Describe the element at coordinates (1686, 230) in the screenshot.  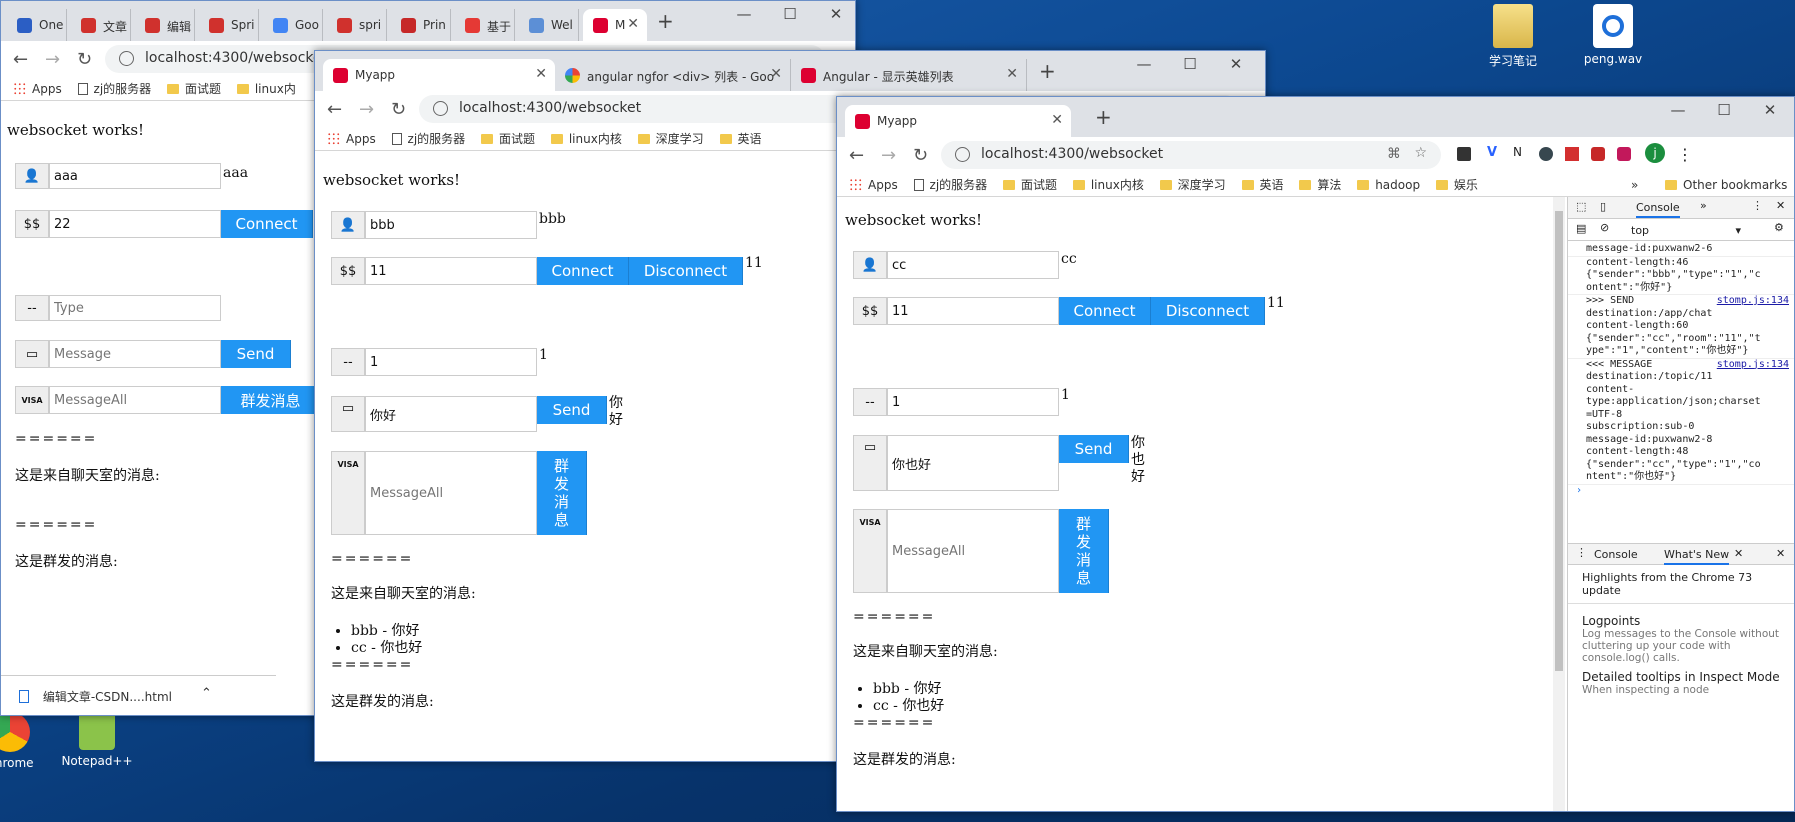
I see `context-select: top ▾` at that location.